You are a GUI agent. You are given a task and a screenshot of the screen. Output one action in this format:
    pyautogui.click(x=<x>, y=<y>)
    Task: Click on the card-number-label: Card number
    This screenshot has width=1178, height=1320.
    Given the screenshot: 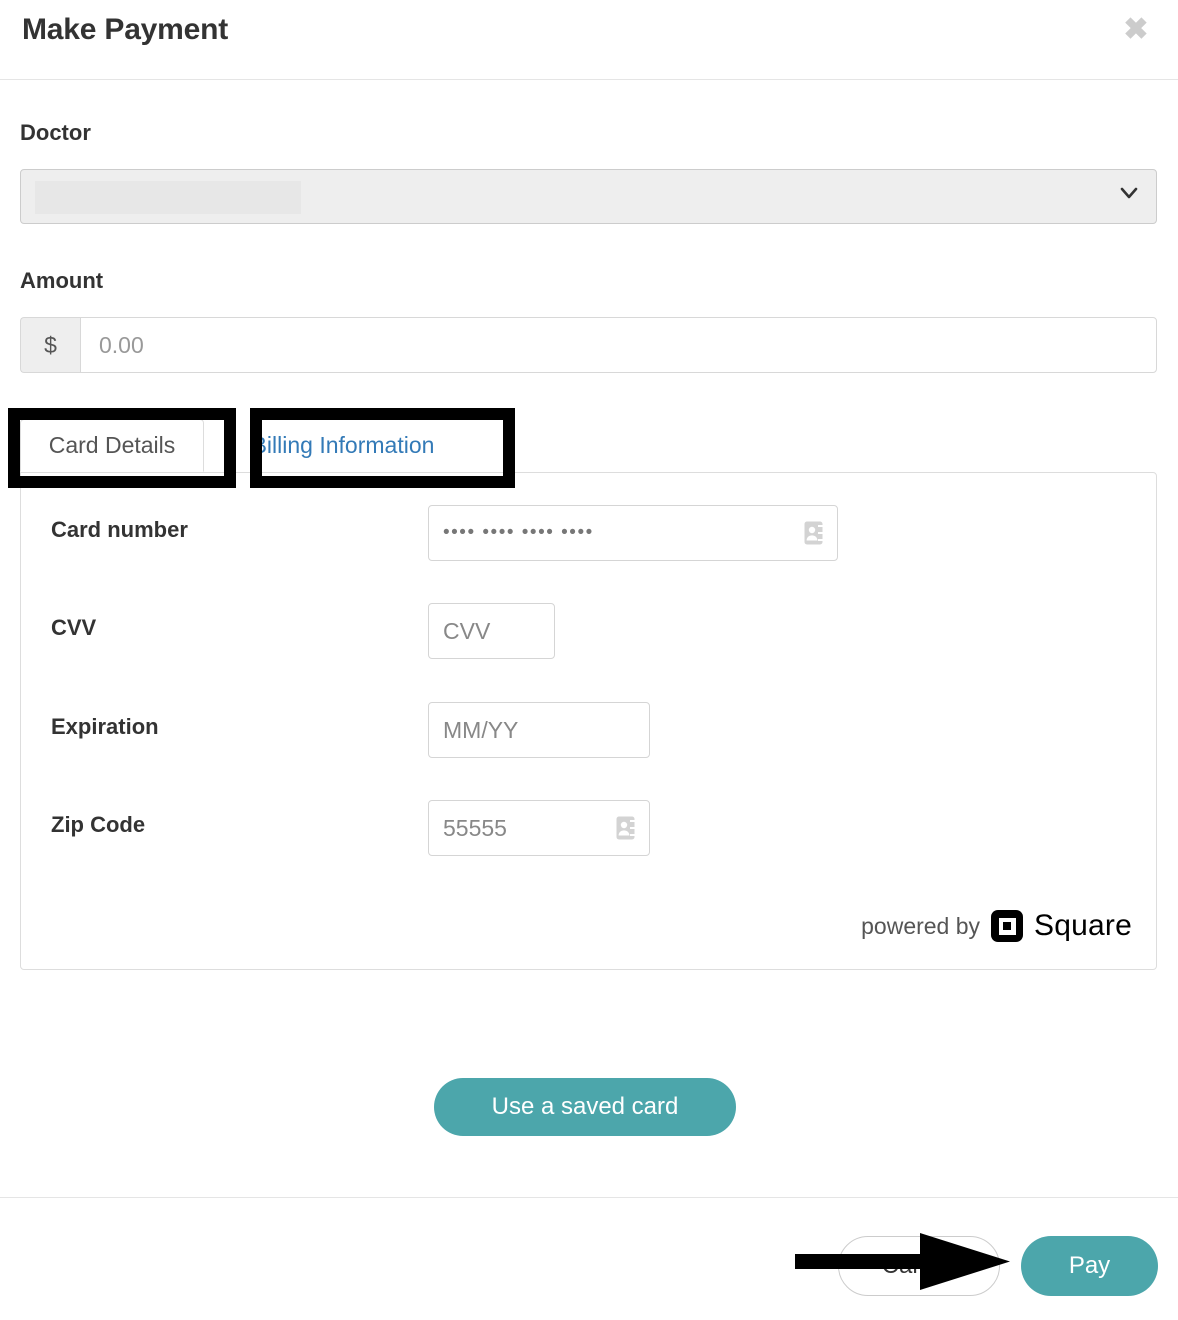 What is the action you would take?
    pyautogui.click(x=119, y=529)
    